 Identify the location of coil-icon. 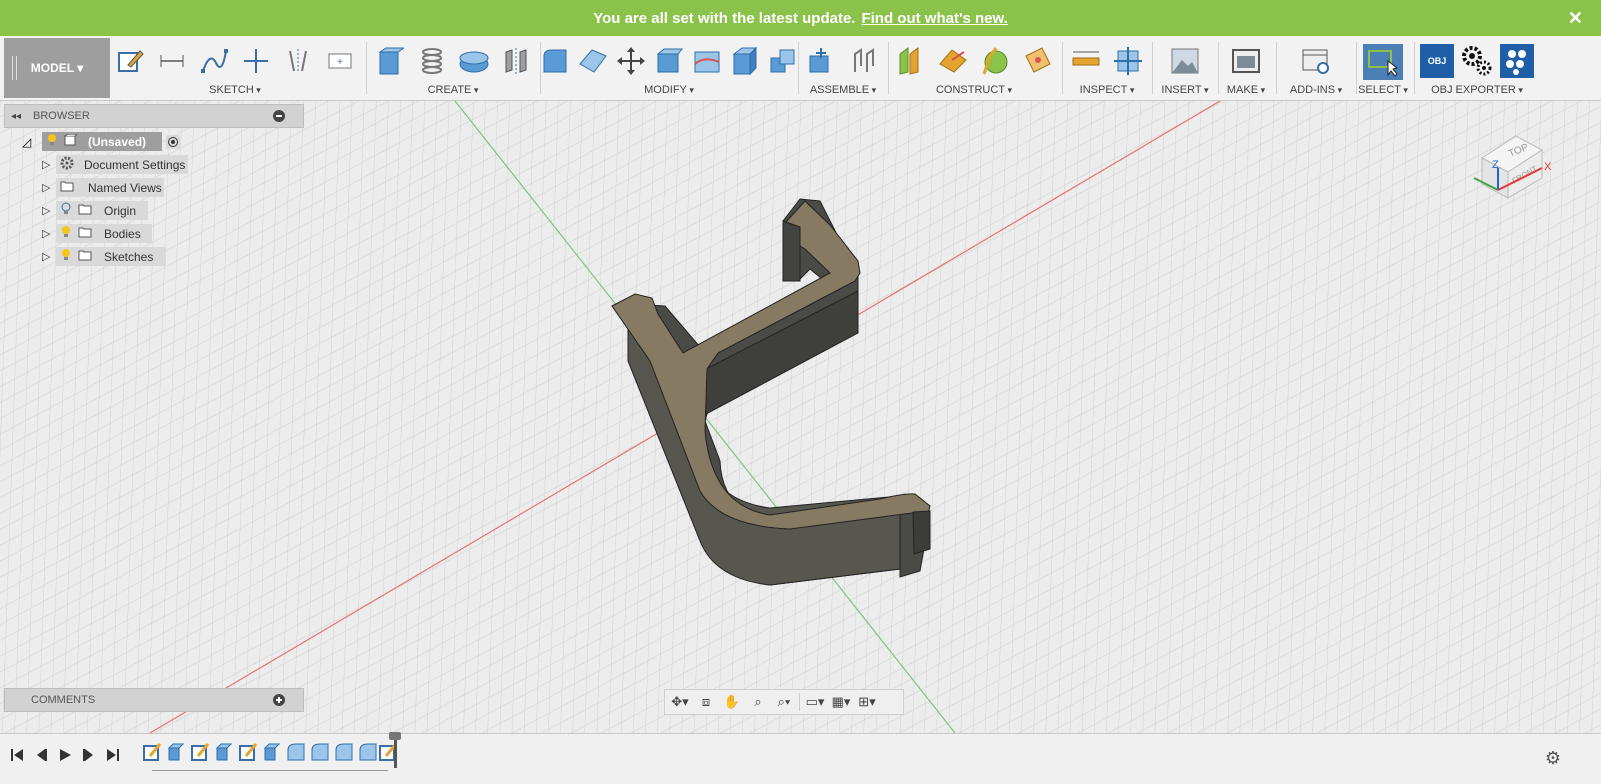
(432, 61).